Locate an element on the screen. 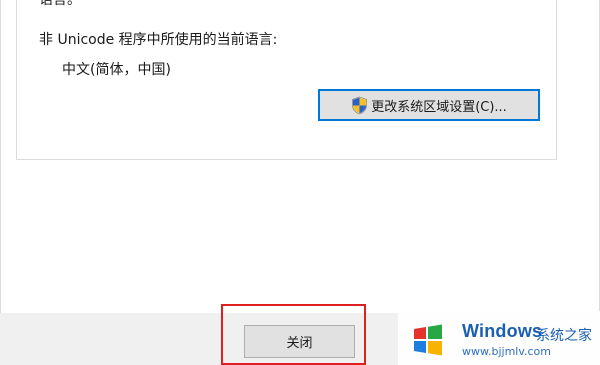  watermark-brand: Windows is located at coordinates (502, 331).